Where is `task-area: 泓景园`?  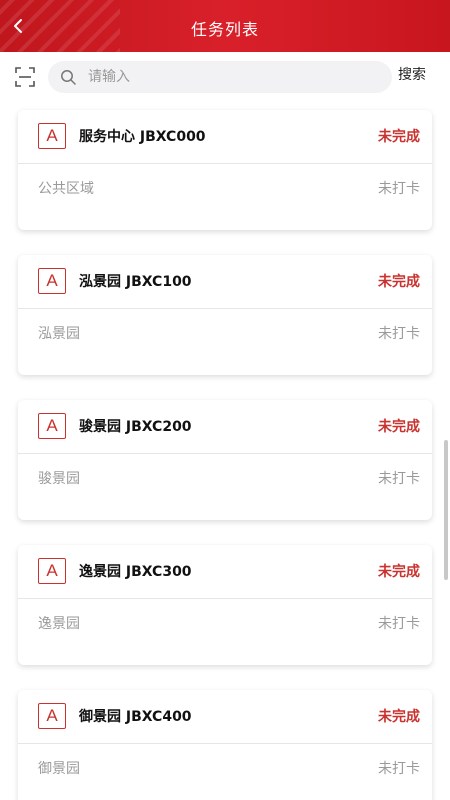 task-area: 泓景园 is located at coordinates (59, 334).